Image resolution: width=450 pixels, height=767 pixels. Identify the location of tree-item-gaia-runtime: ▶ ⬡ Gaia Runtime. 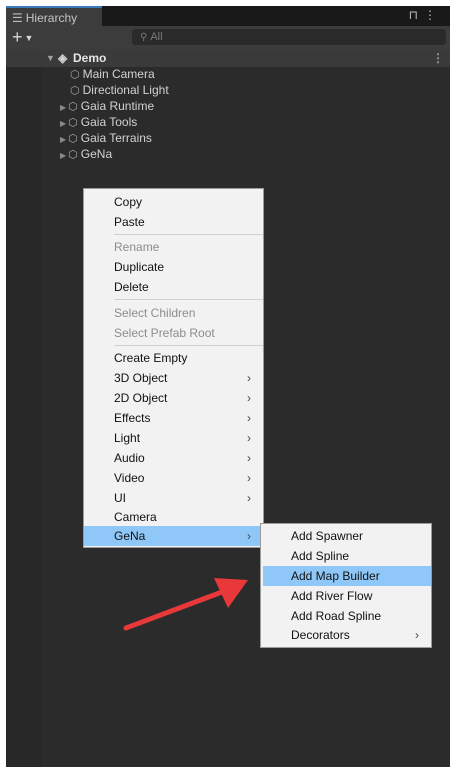
(107, 106).